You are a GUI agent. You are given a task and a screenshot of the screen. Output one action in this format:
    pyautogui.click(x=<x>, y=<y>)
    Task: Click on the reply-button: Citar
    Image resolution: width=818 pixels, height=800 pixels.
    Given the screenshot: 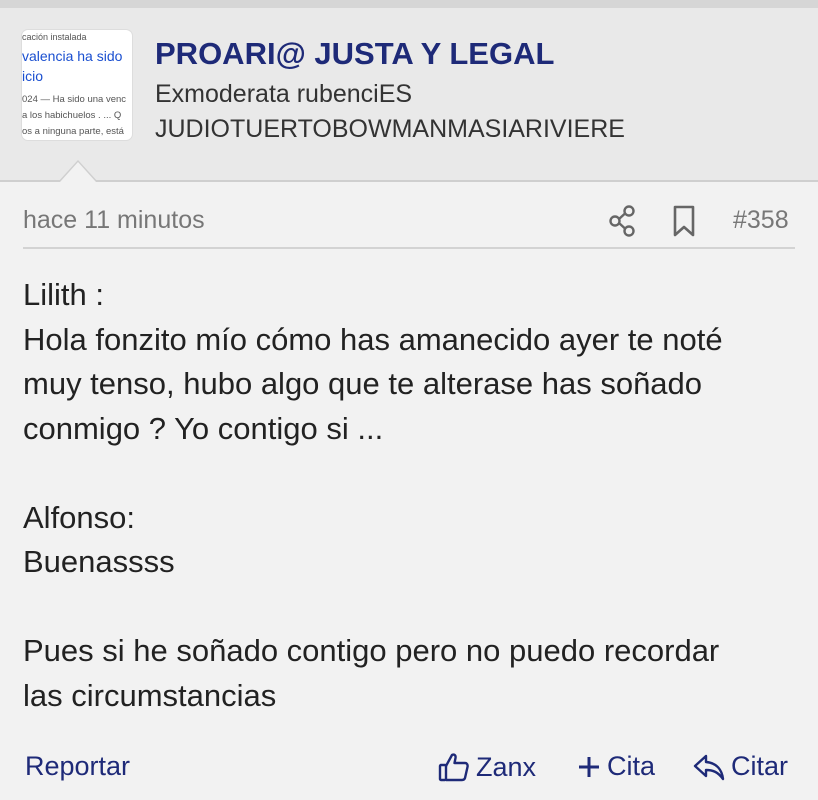 What is the action you would take?
    pyautogui.click(x=740, y=766)
    